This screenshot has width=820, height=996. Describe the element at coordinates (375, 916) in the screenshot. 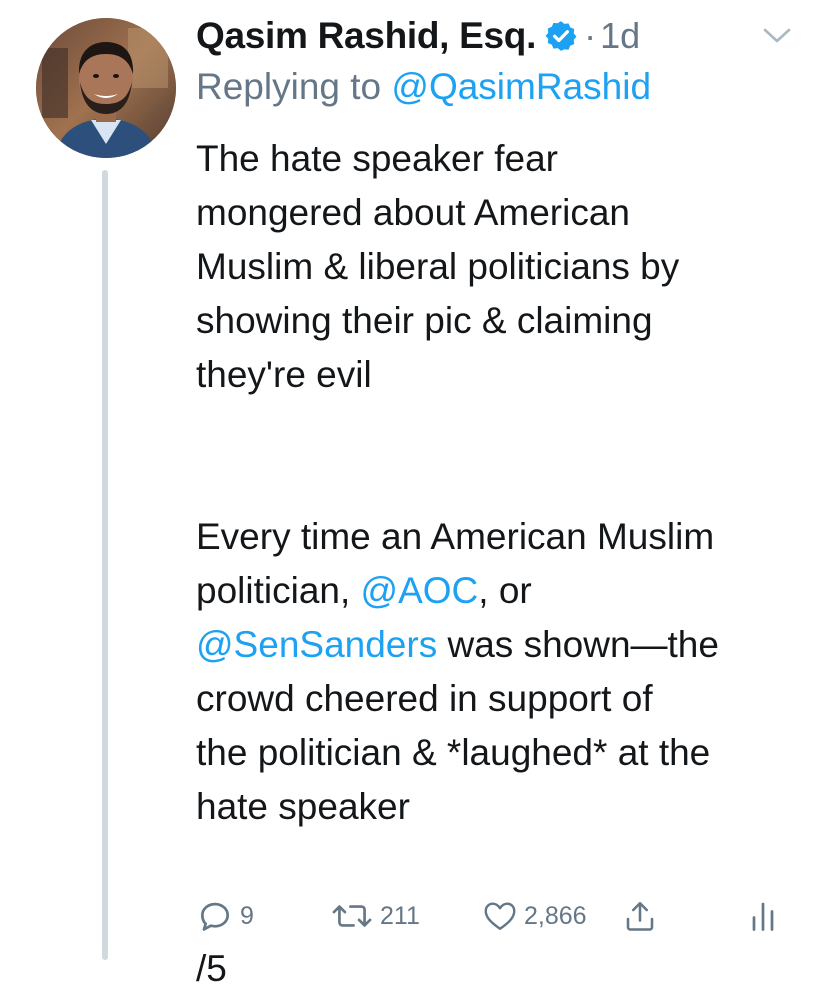

I see `retweet-button: 211` at that location.